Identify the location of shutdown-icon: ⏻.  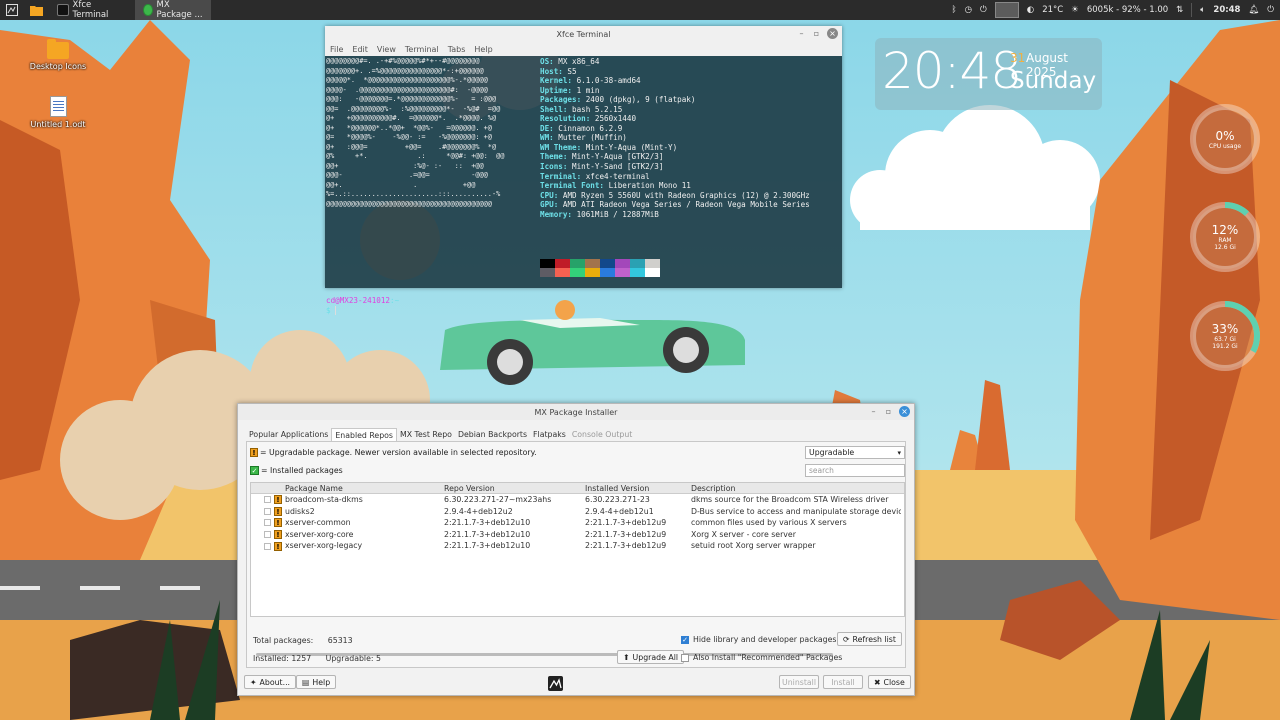
(1270, 10).